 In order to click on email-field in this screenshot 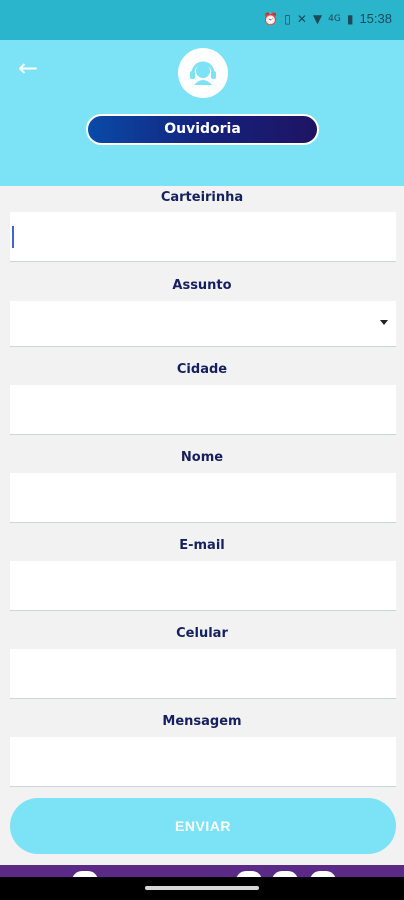, I will do `click(203, 586)`.